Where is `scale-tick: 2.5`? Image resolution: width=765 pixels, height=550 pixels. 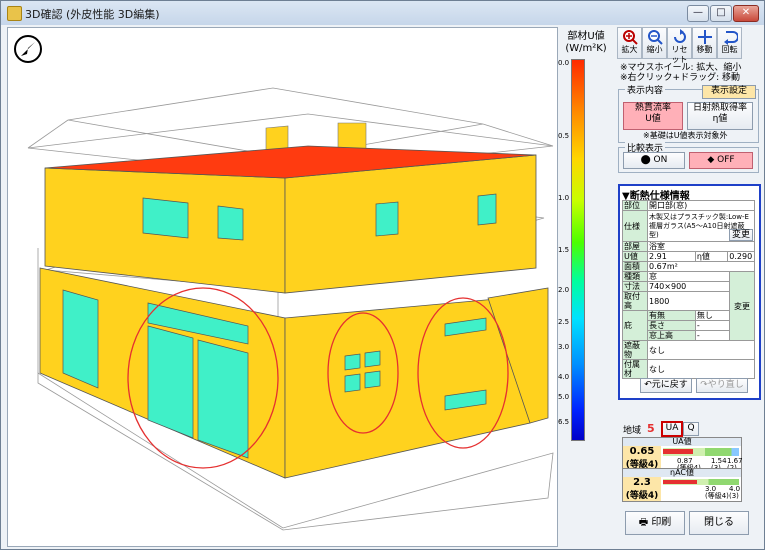 scale-tick: 2.5 is located at coordinates (564, 322).